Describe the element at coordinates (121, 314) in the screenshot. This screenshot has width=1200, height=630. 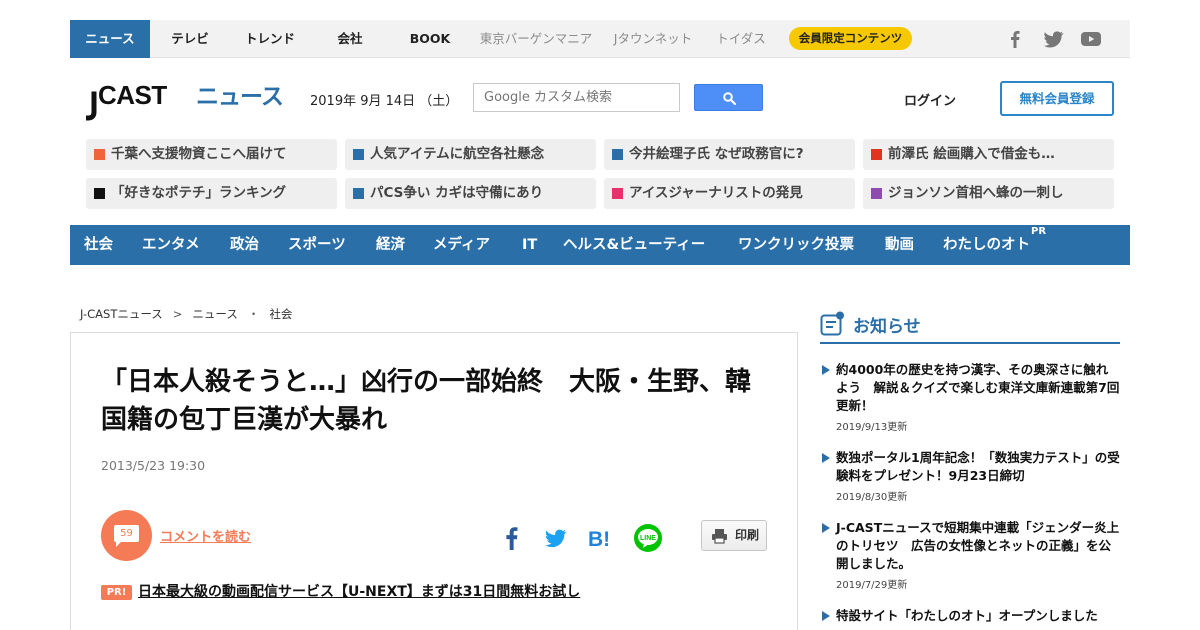
I see `breadcrumb-home: J-CASTニュース` at that location.